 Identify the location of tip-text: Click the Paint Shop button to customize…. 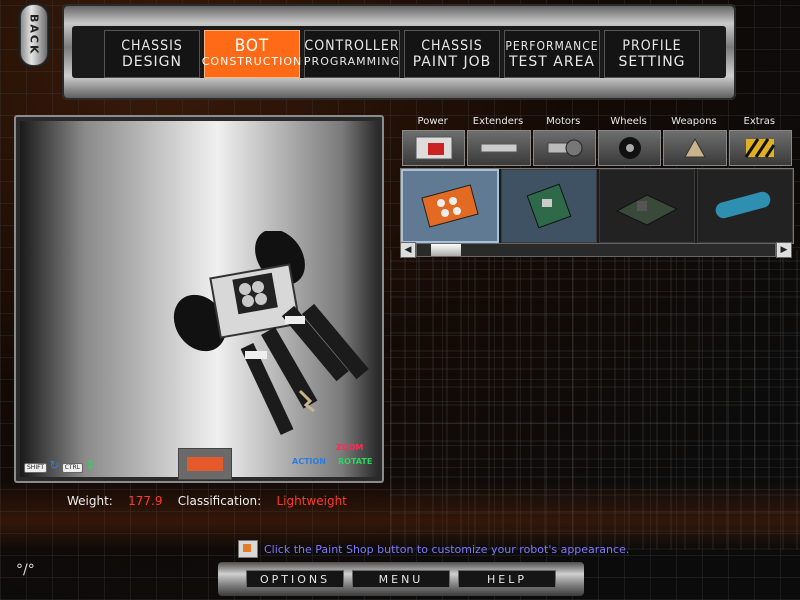
(447, 549).